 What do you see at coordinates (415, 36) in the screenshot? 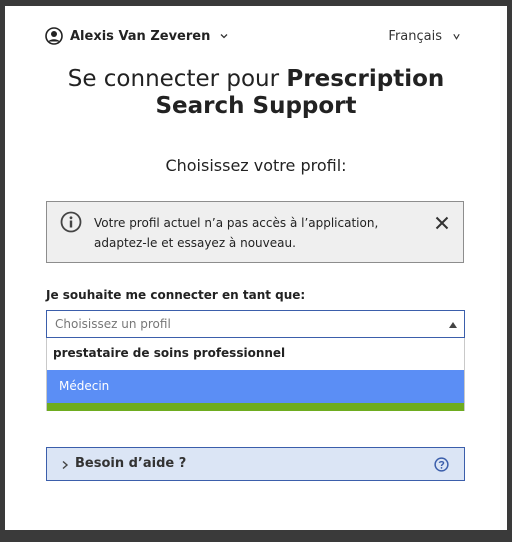
I see `language-label: Français` at bounding box center [415, 36].